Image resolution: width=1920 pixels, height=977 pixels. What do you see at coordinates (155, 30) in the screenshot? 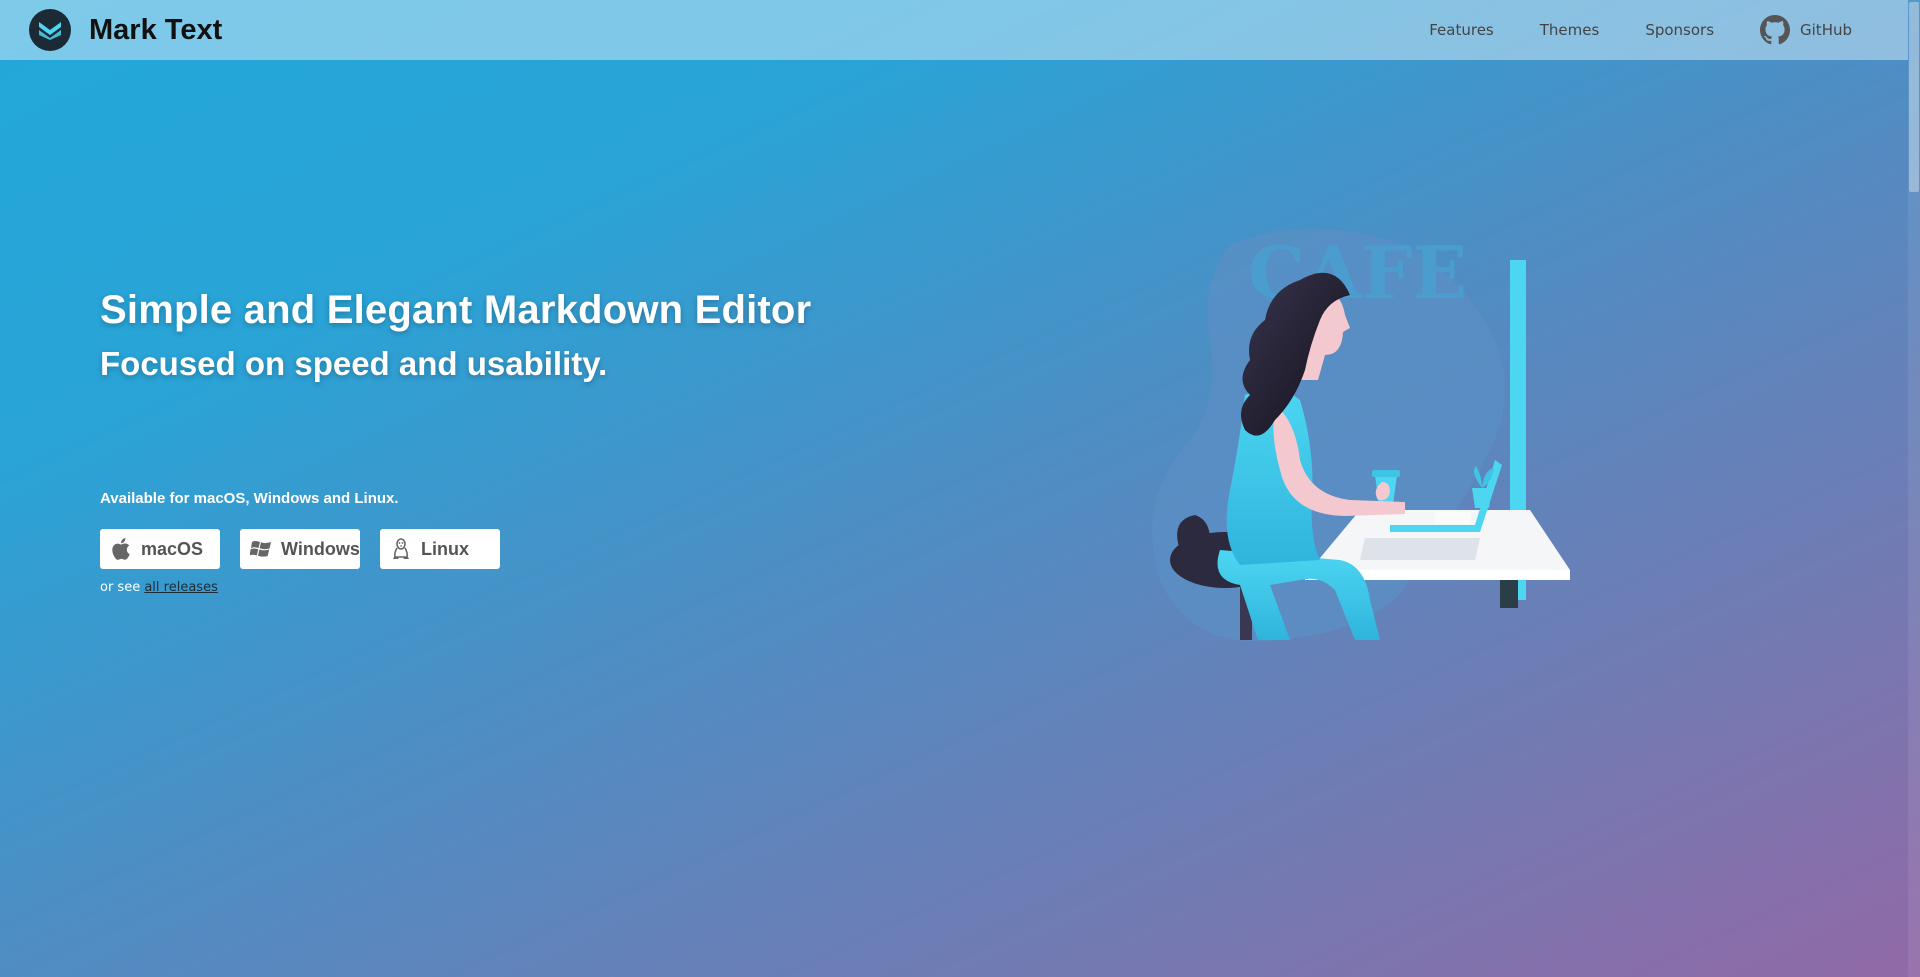
I see `brand-name: Mark Text` at bounding box center [155, 30].